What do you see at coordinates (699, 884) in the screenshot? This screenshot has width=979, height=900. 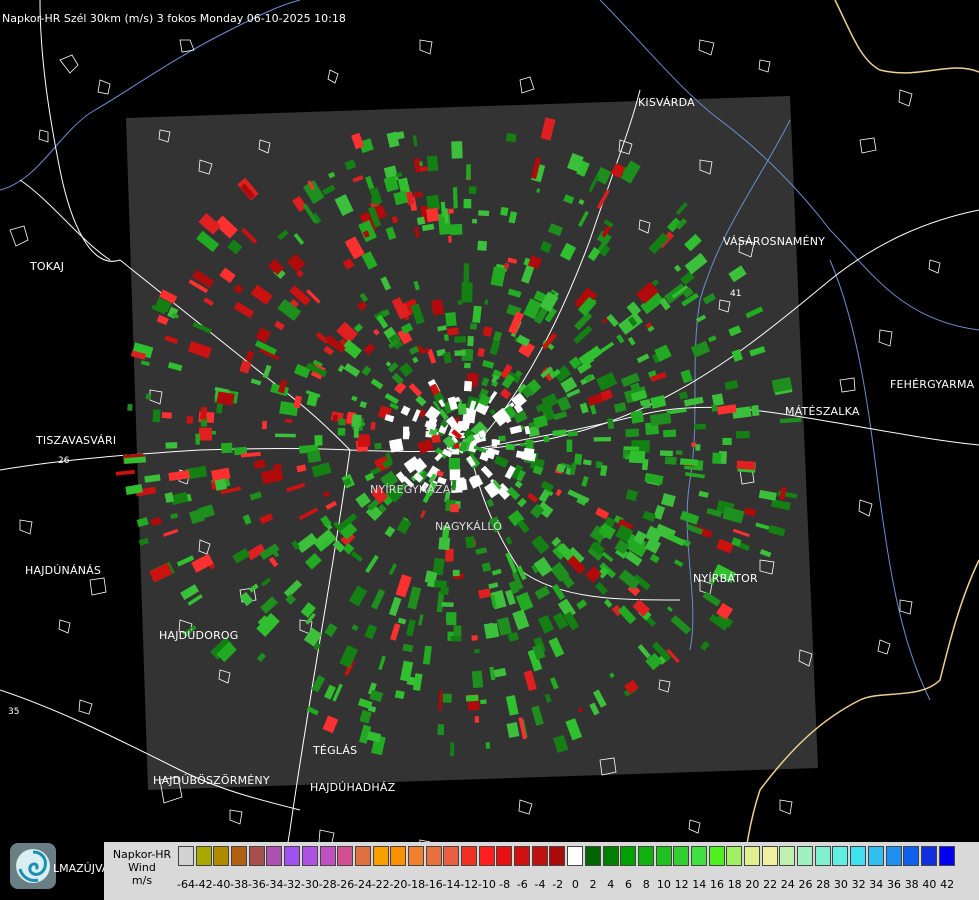 I see `legend-tick-label: 14` at bounding box center [699, 884].